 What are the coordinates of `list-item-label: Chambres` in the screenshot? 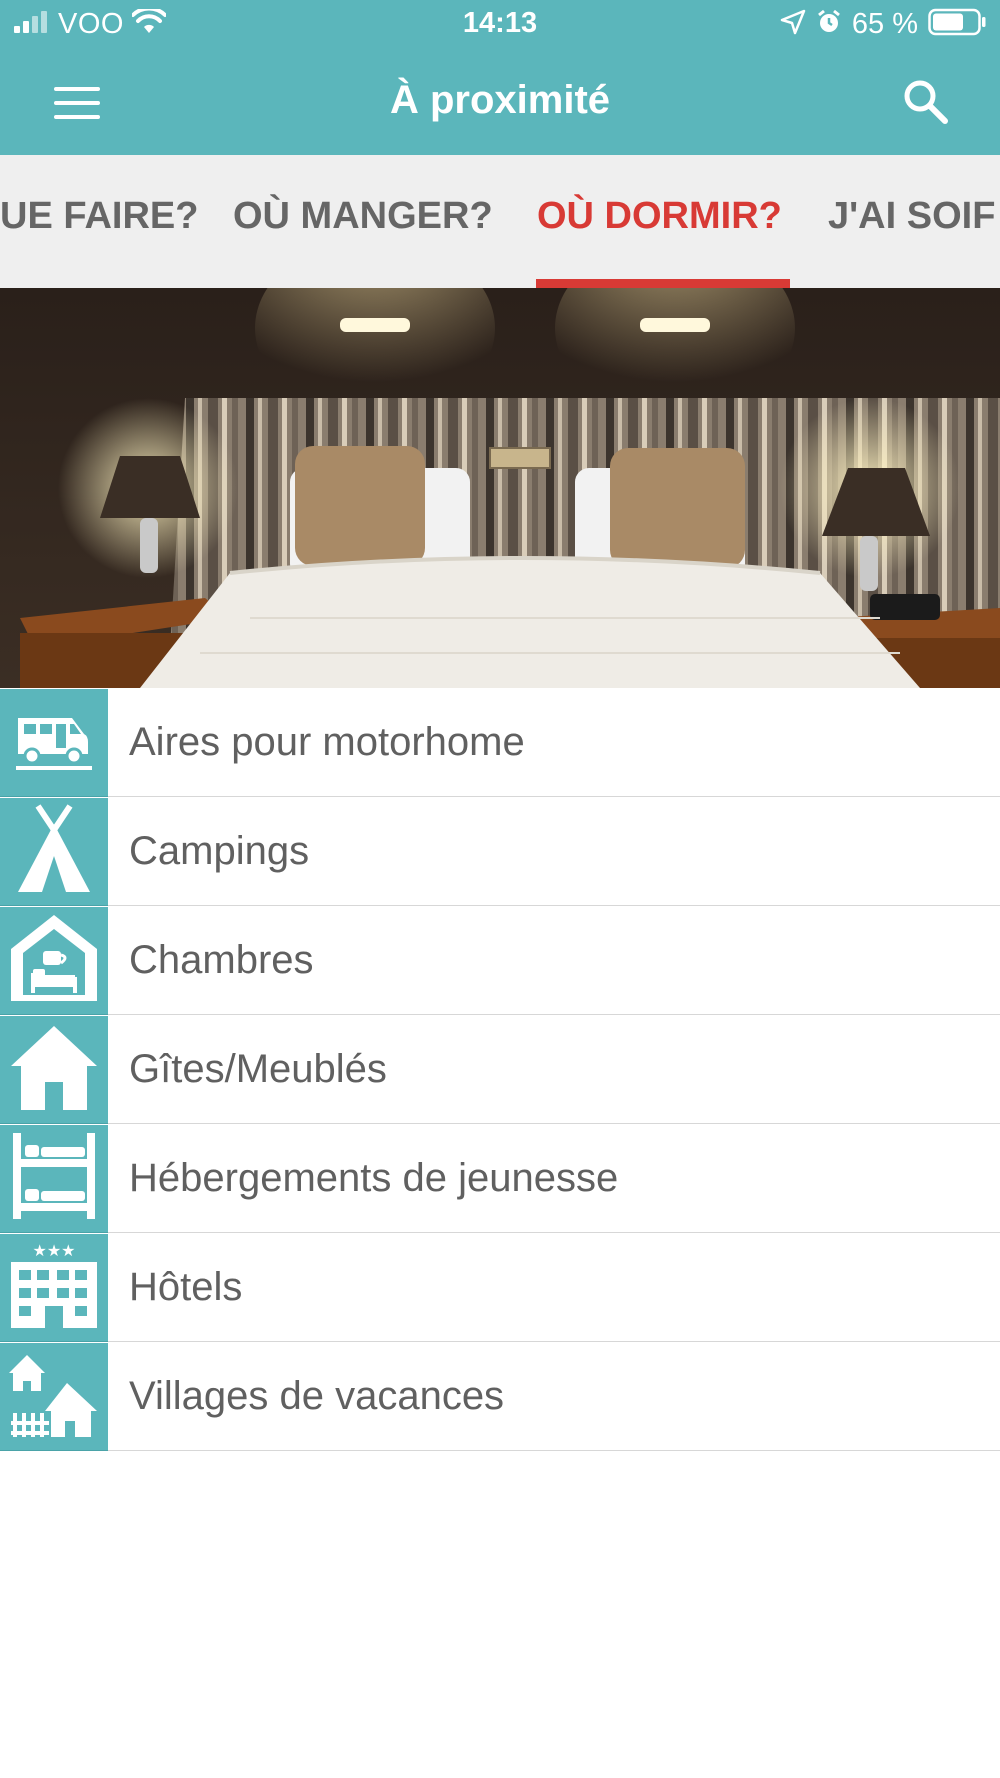 It's located at (554, 960).